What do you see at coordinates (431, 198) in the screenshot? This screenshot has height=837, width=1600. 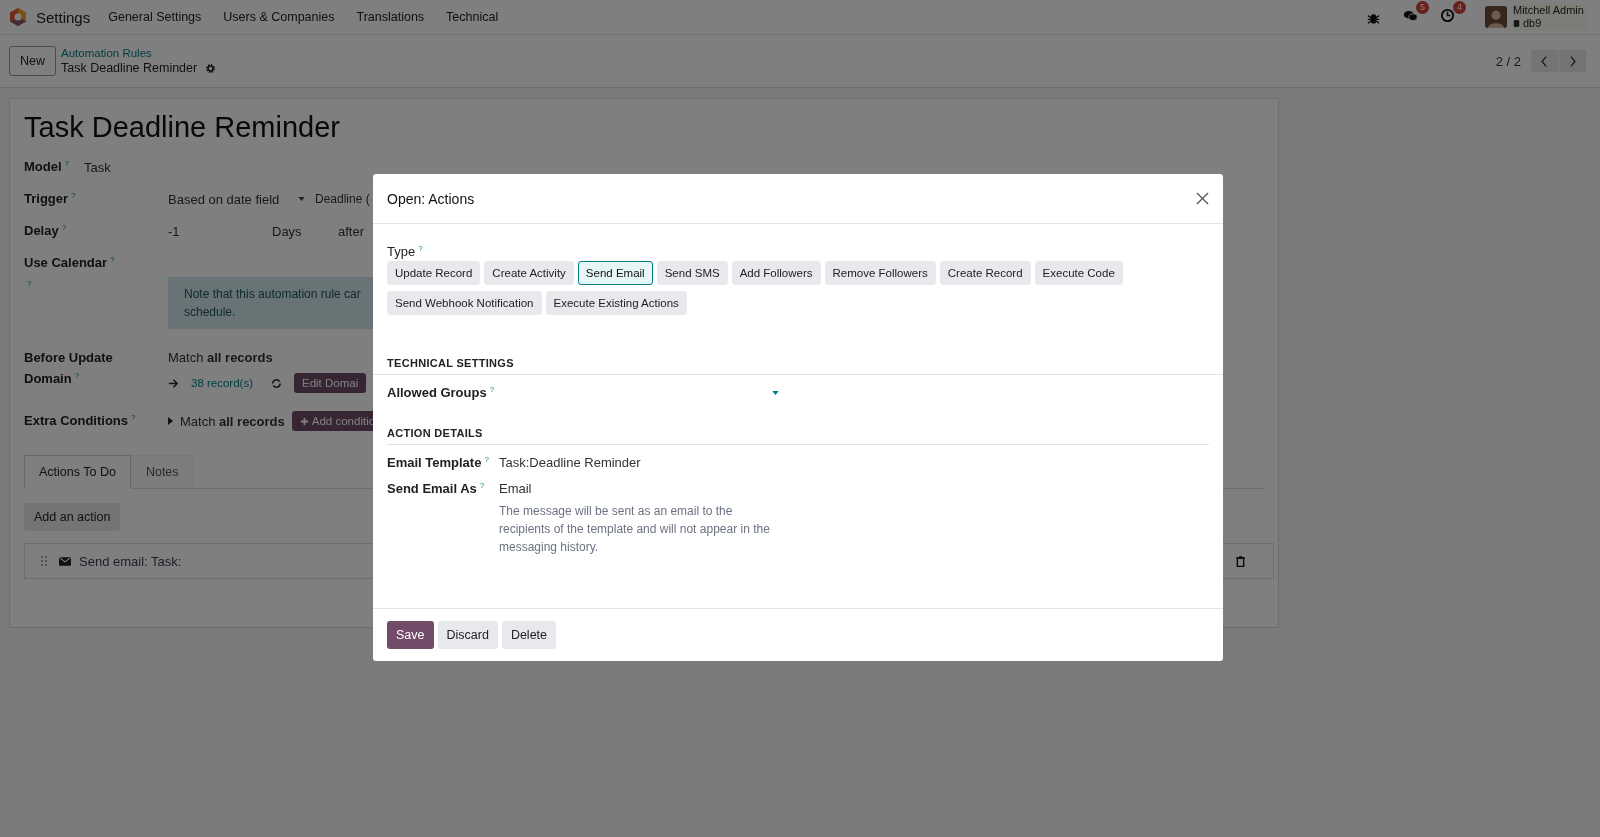 I see `dialog-title: Open: Actions` at bounding box center [431, 198].